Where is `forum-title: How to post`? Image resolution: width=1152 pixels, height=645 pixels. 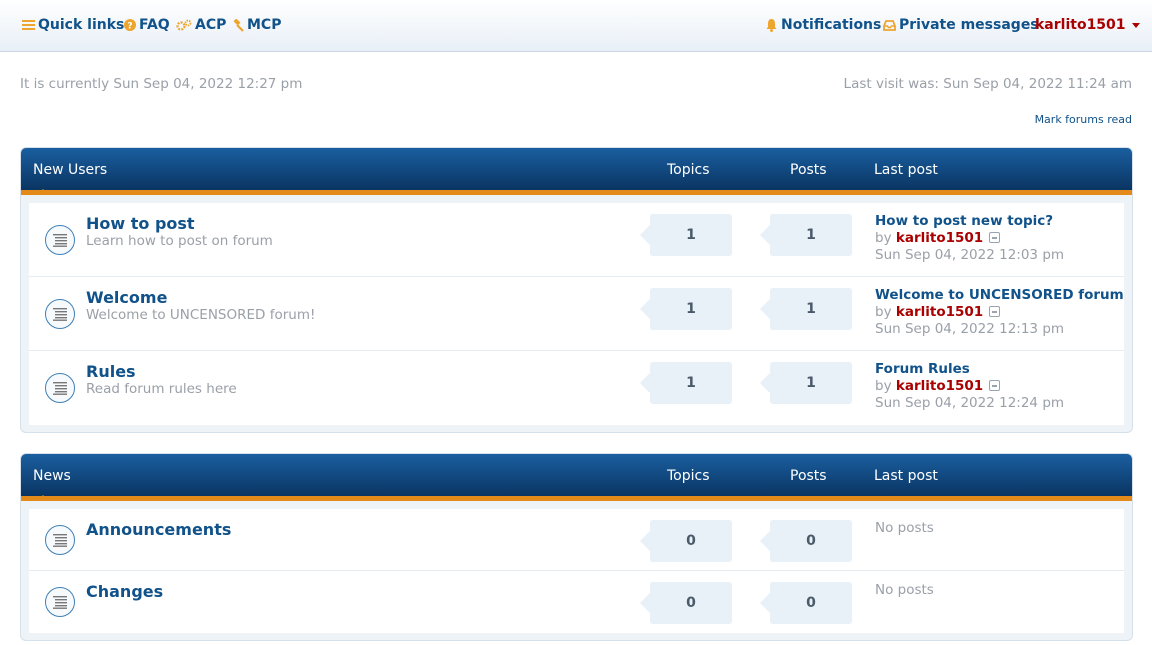 forum-title: How to post is located at coordinates (140, 223).